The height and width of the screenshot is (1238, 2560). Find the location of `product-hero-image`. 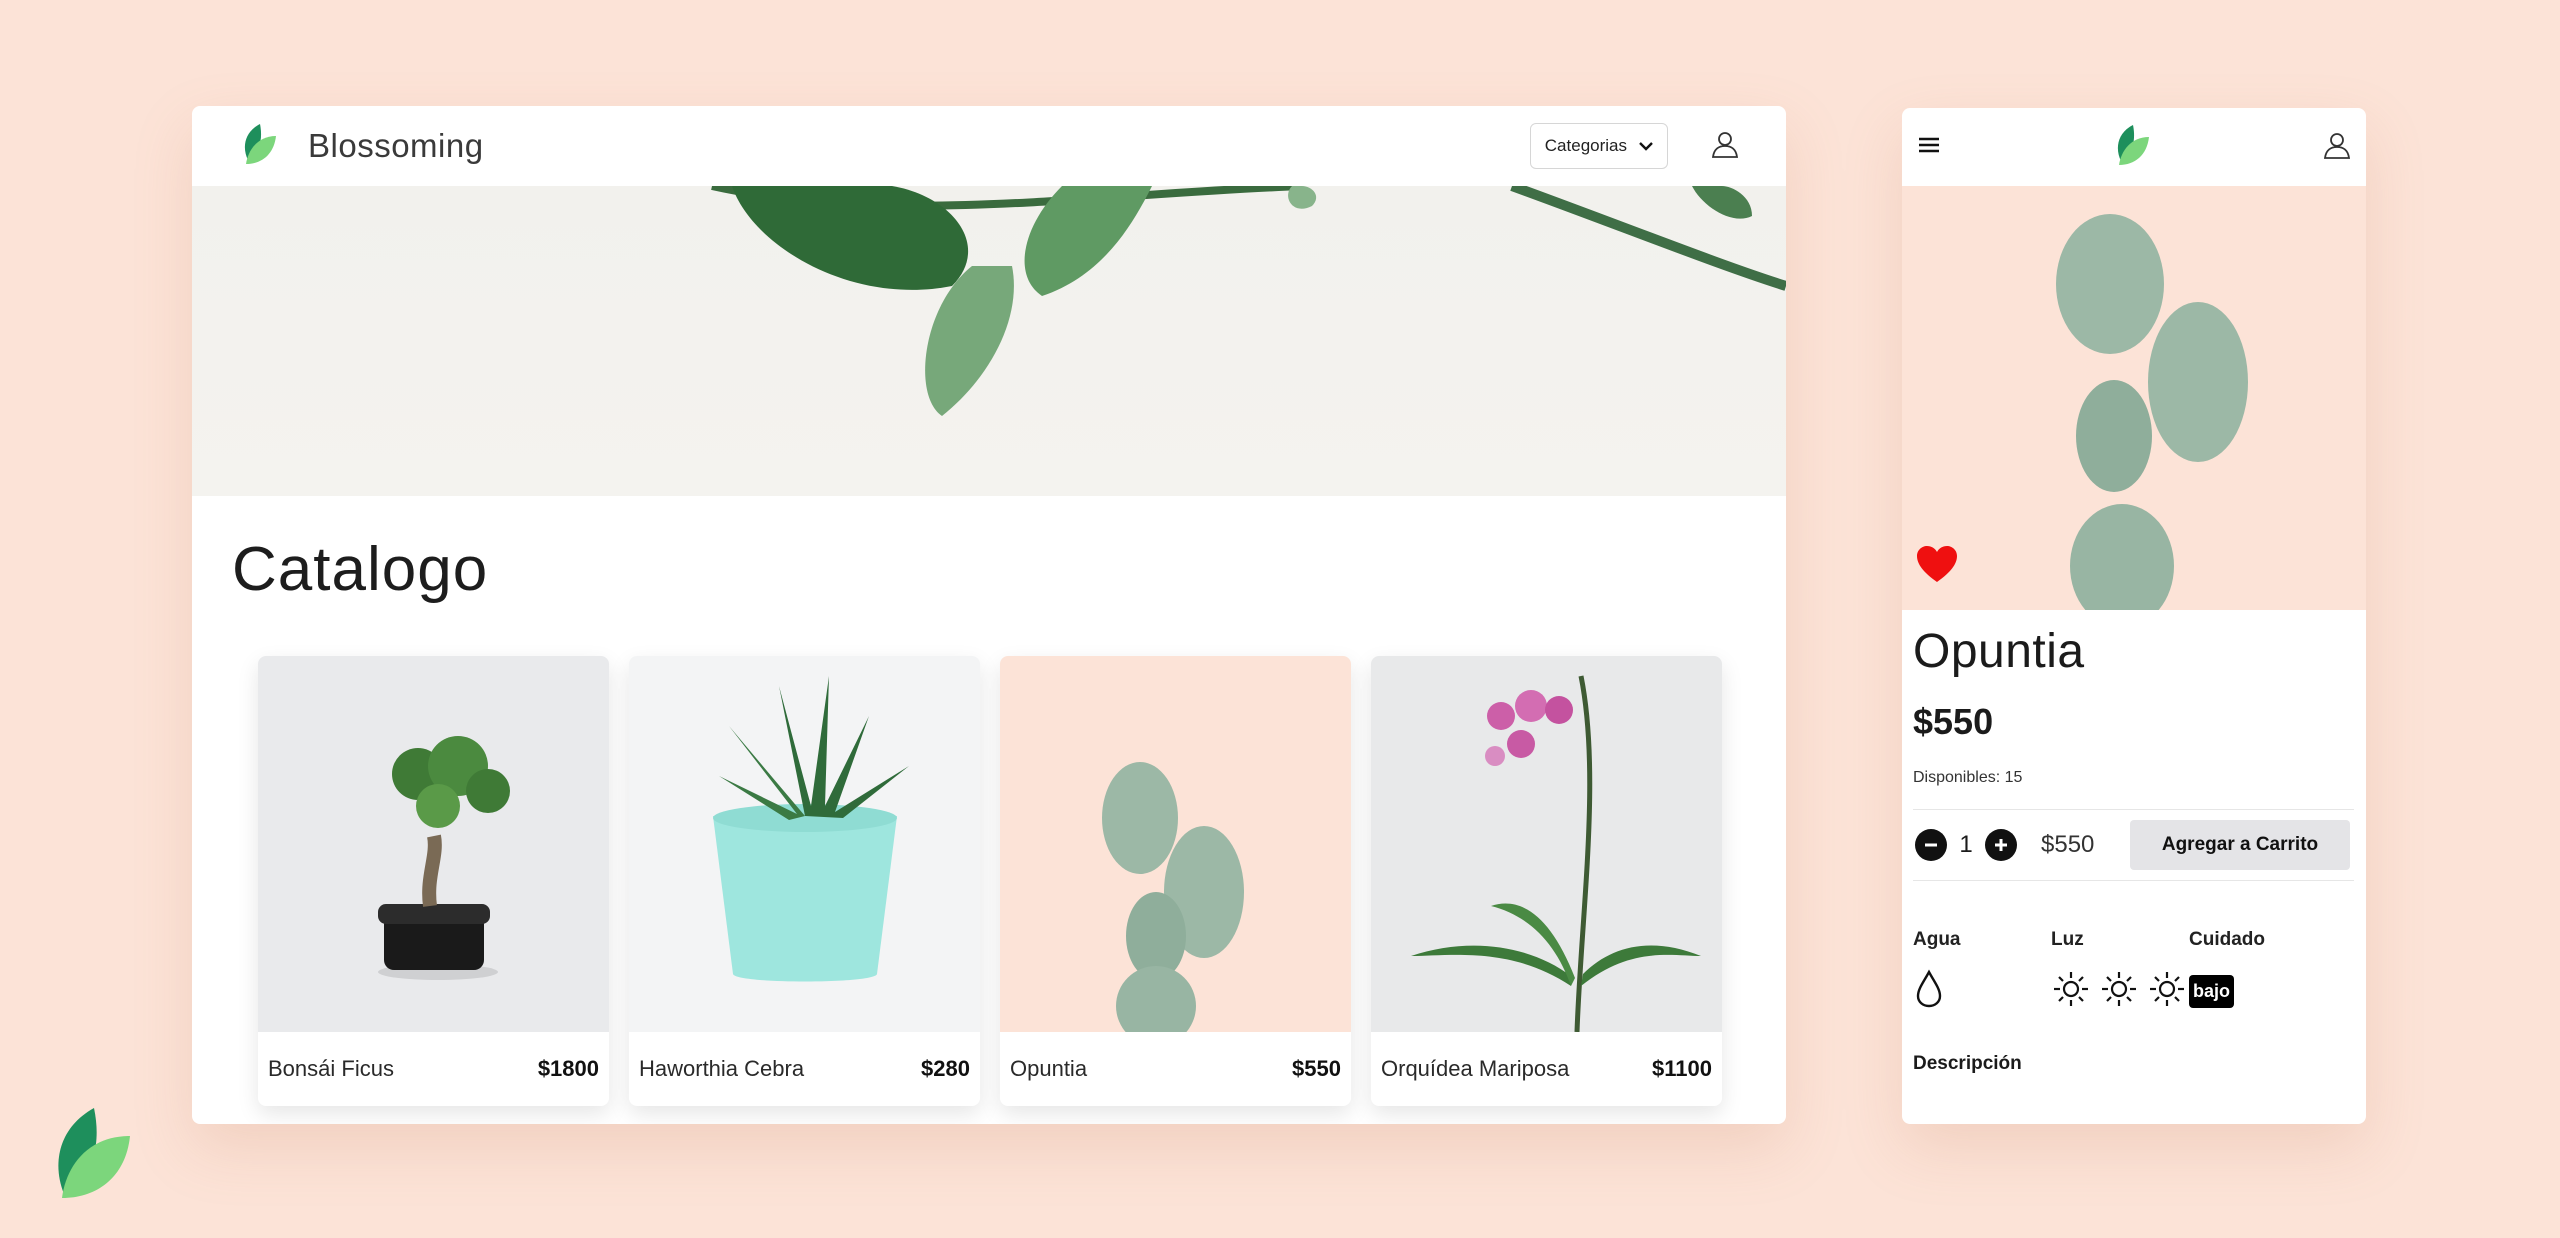

product-hero-image is located at coordinates (2134, 398).